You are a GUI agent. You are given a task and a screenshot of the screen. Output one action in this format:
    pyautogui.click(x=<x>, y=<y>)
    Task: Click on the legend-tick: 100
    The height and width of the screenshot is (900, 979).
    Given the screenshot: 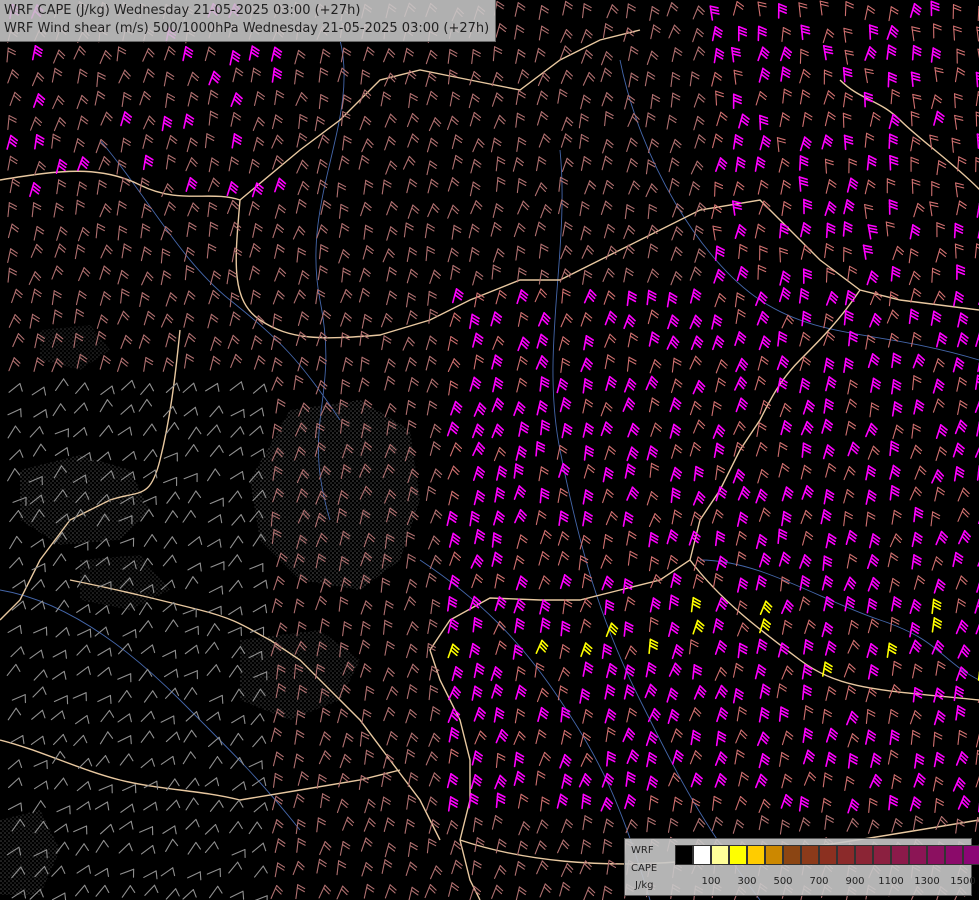 What is the action you would take?
    pyautogui.click(x=711, y=881)
    